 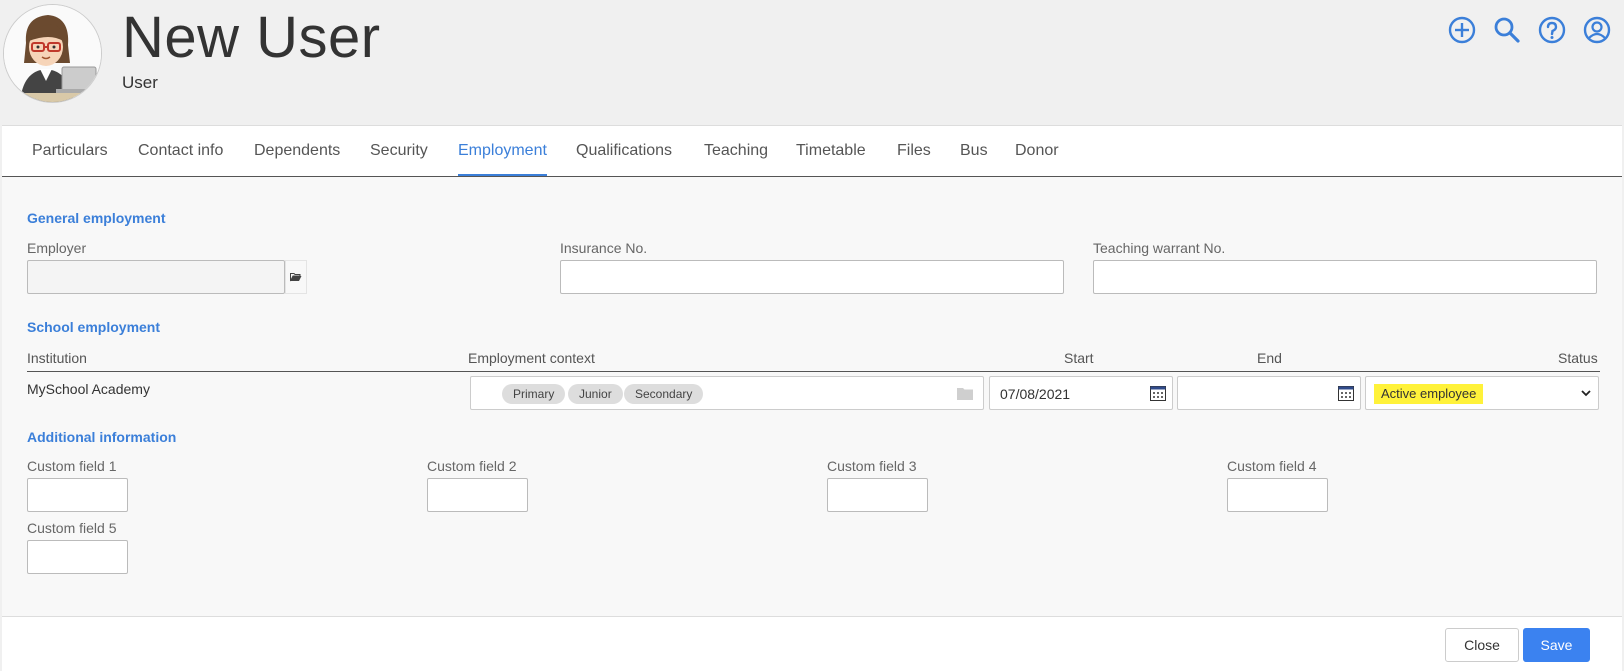 What do you see at coordinates (1578, 358) in the screenshot?
I see `col-status: Status` at bounding box center [1578, 358].